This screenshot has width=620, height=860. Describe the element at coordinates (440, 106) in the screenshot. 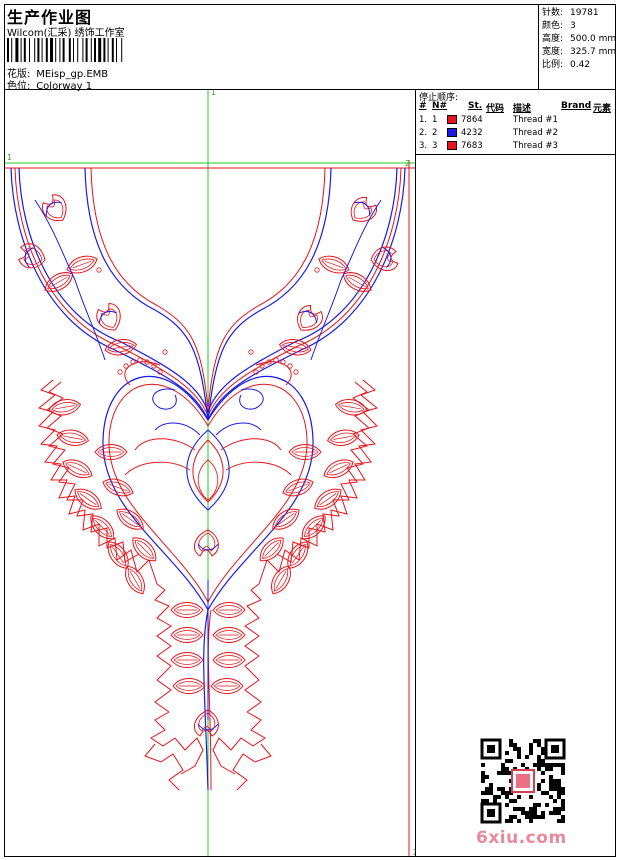

I see `col-n: N#` at that location.